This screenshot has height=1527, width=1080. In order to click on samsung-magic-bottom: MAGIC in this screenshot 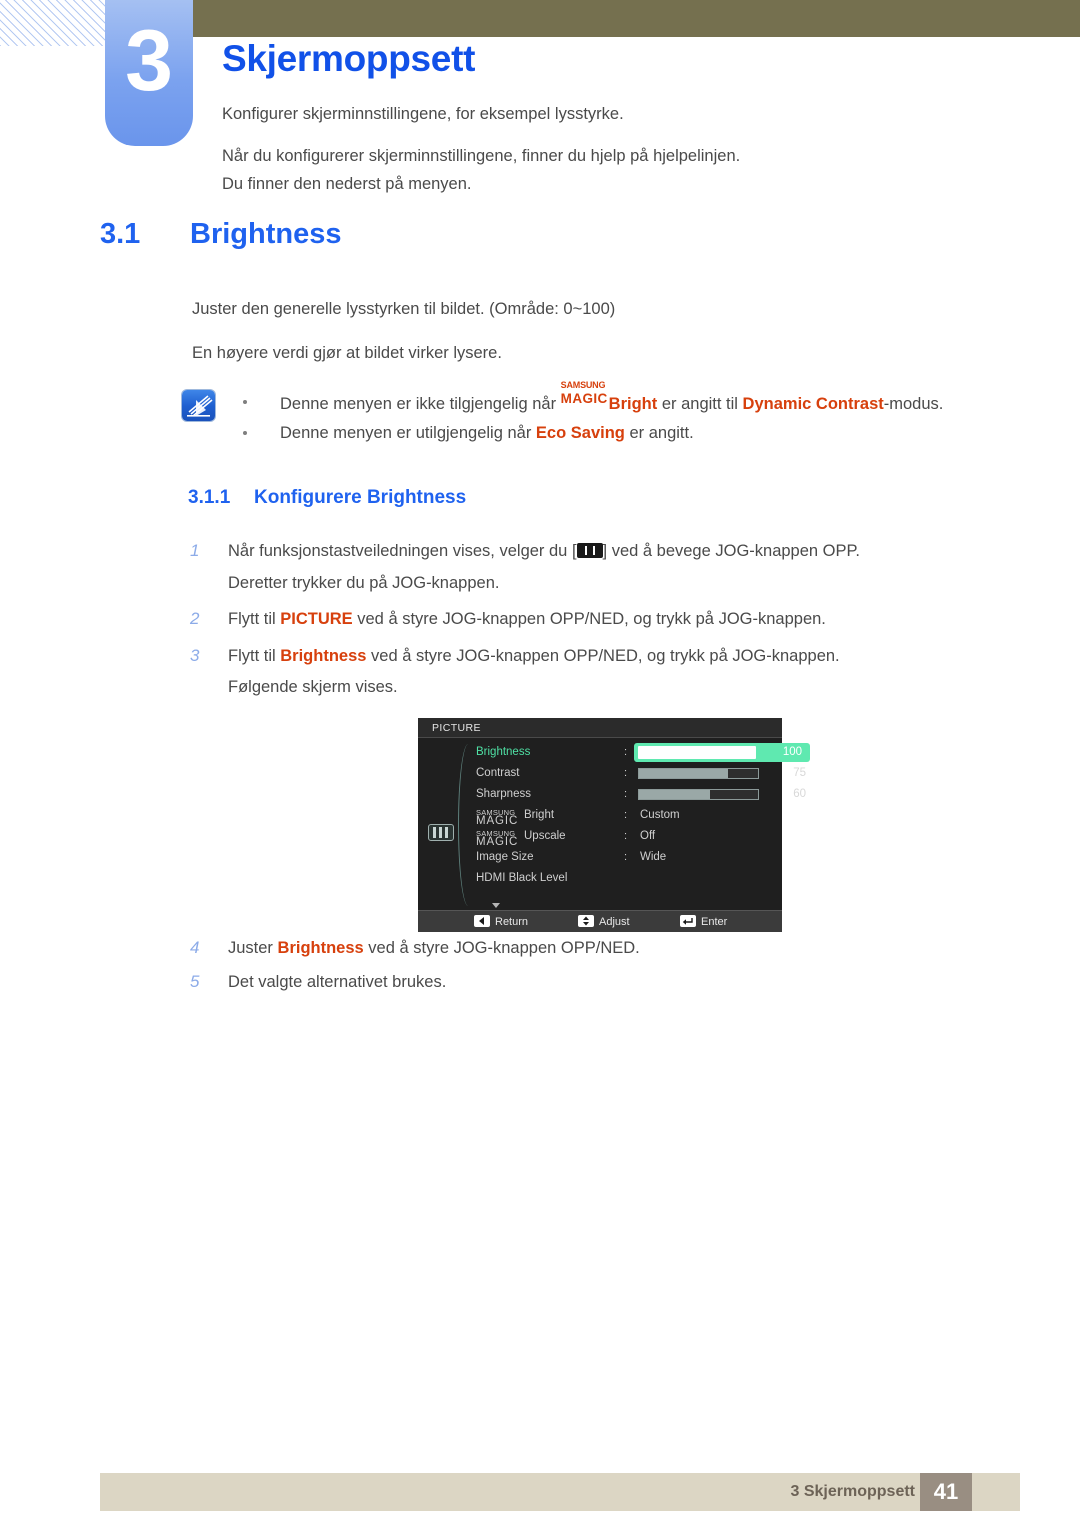, I will do `click(584, 398)`.